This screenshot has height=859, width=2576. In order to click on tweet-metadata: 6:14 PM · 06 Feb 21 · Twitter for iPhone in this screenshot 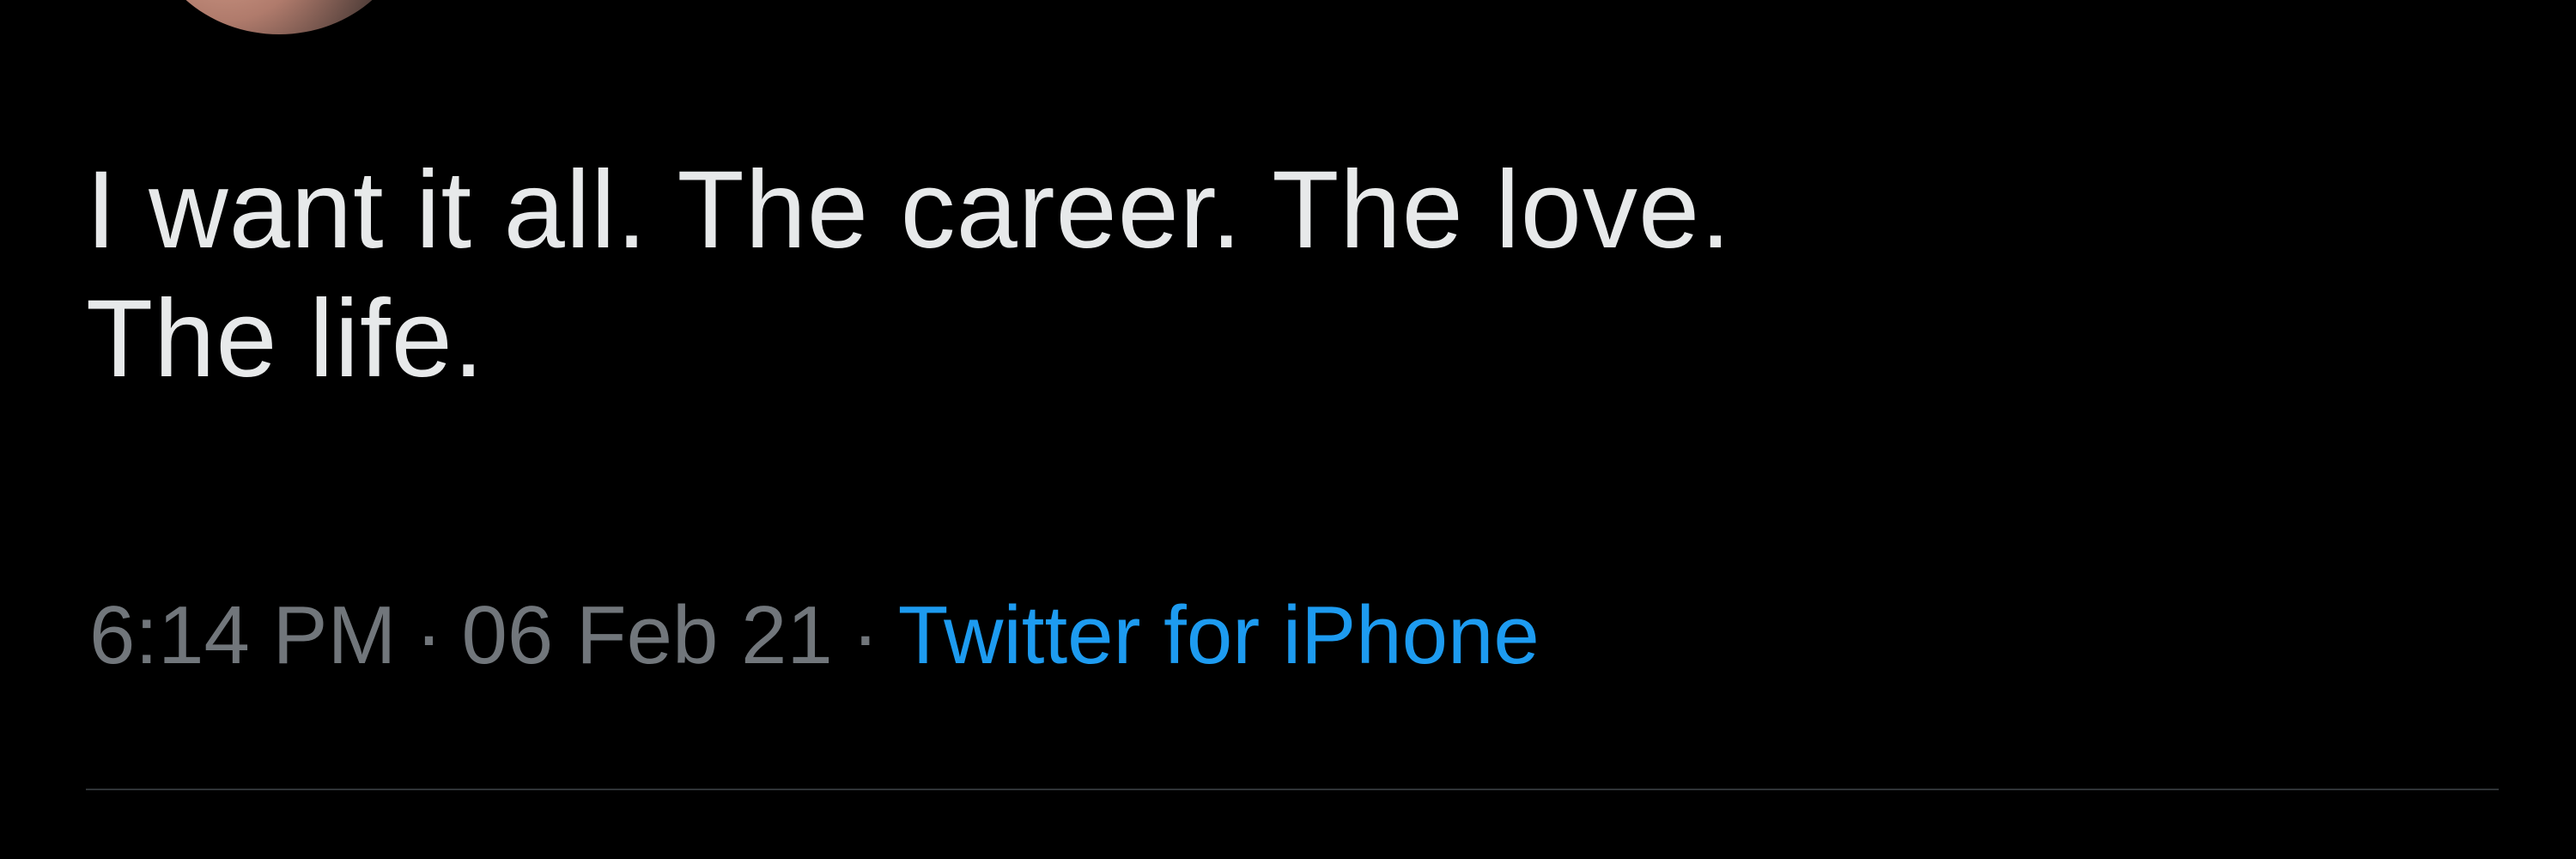, I will do `click(814, 636)`.